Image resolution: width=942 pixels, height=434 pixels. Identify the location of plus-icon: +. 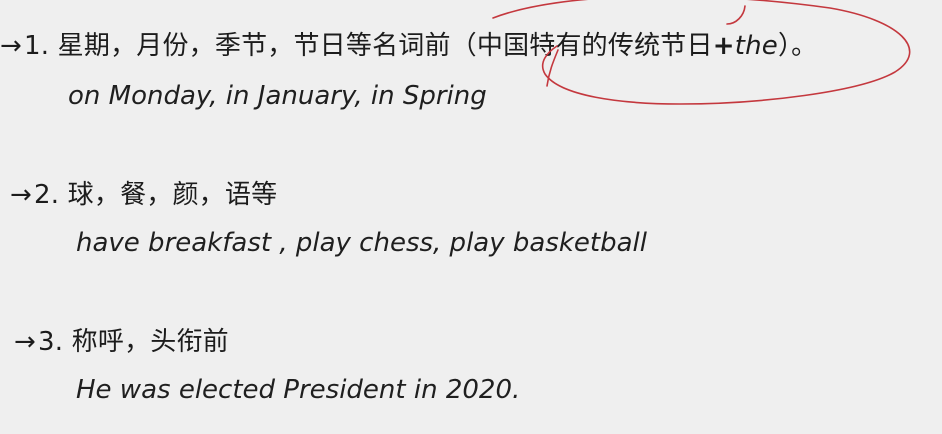
(723, 46).